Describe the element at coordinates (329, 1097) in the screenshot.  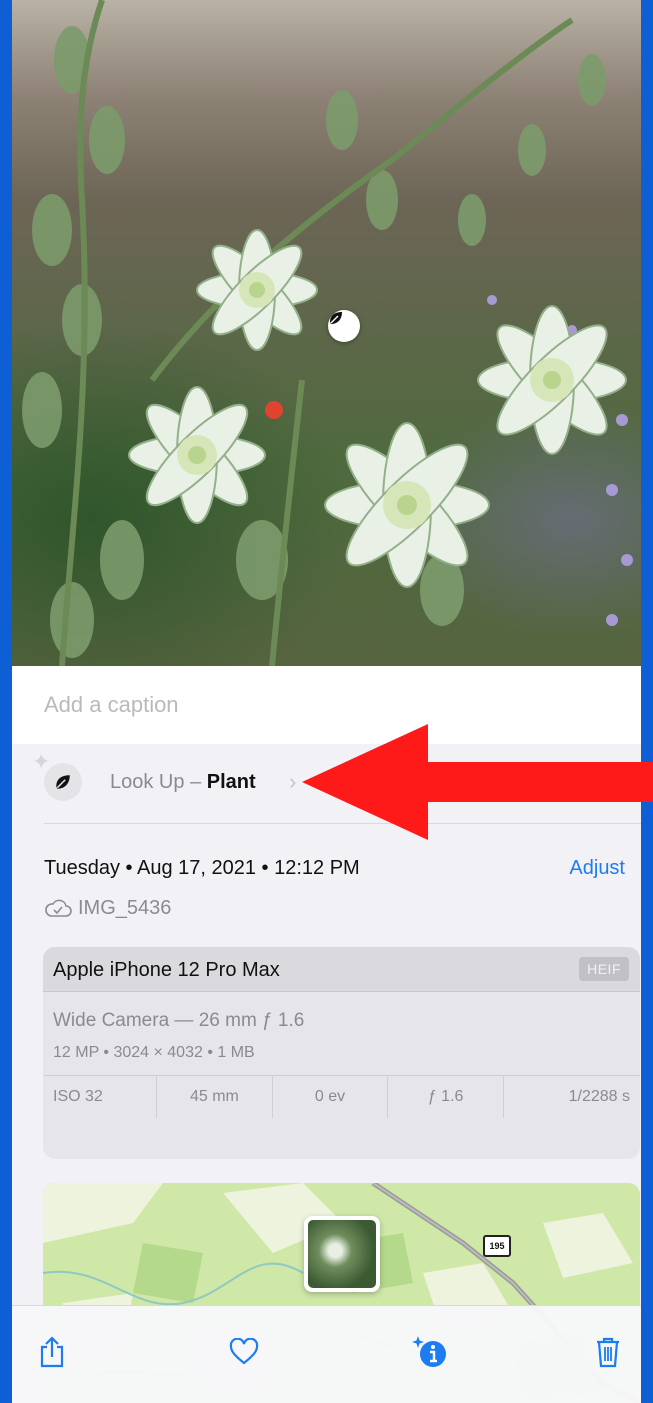
I see `exif-exposure-value: 0 ev` at that location.